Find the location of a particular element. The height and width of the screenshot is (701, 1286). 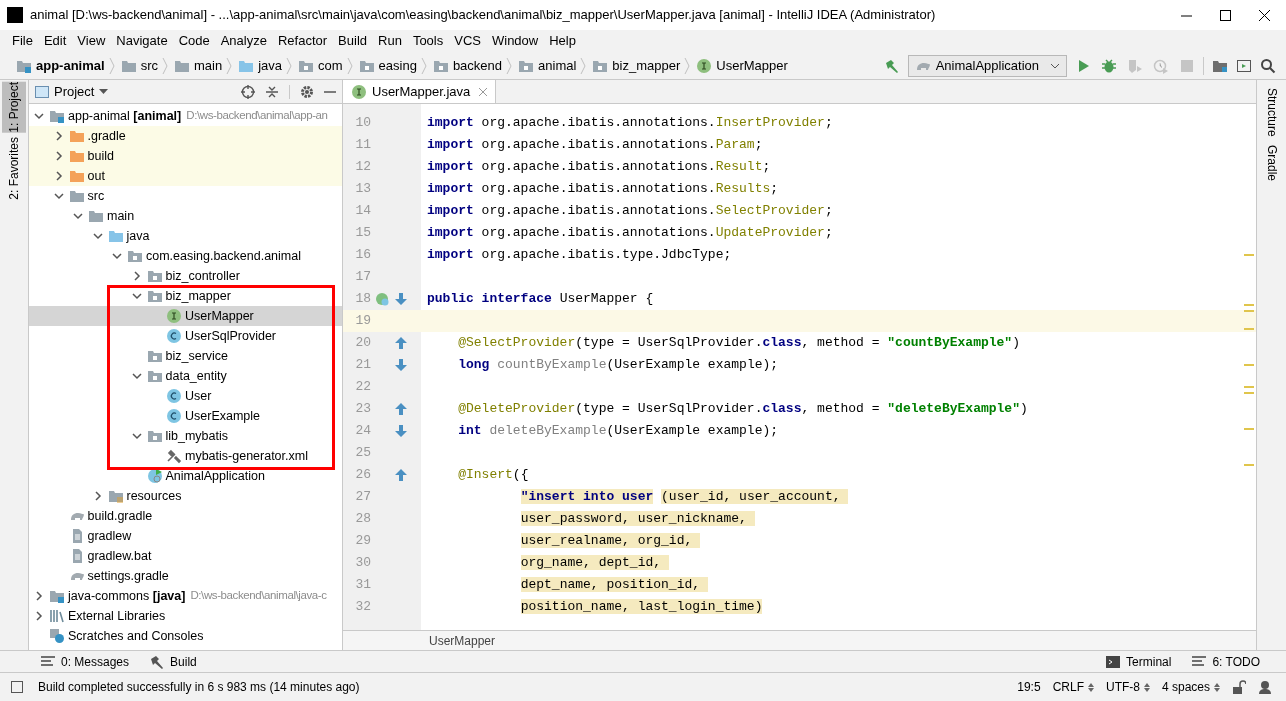

code-line: import org.apache.ibatis.annotations.Param; is located at coordinates (594, 145).